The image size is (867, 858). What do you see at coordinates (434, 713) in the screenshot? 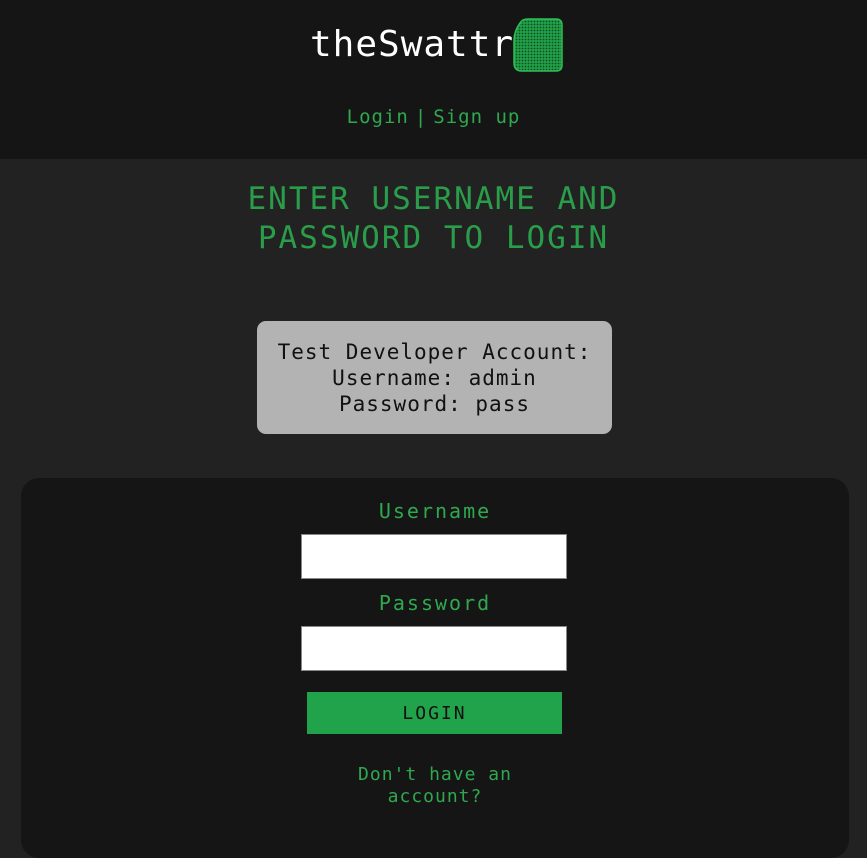
I see `login-button: LOGIN` at bounding box center [434, 713].